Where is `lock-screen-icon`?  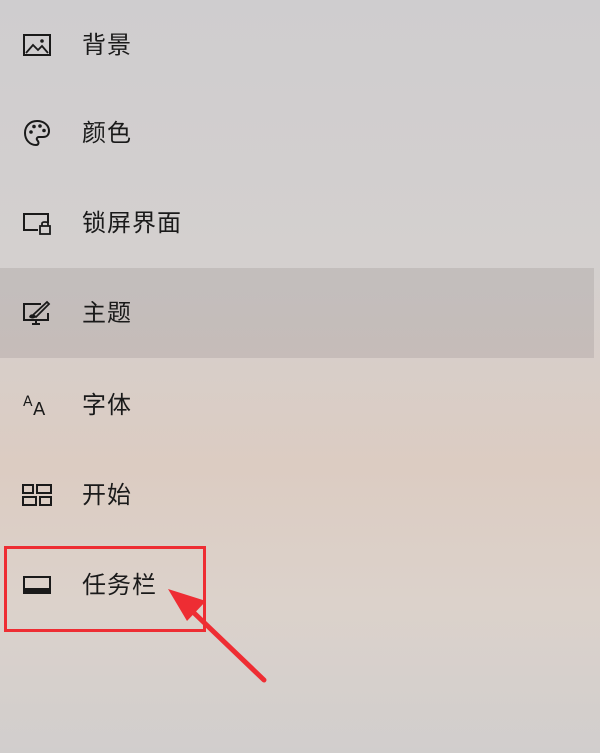
lock-screen-icon is located at coordinates (37, 223).